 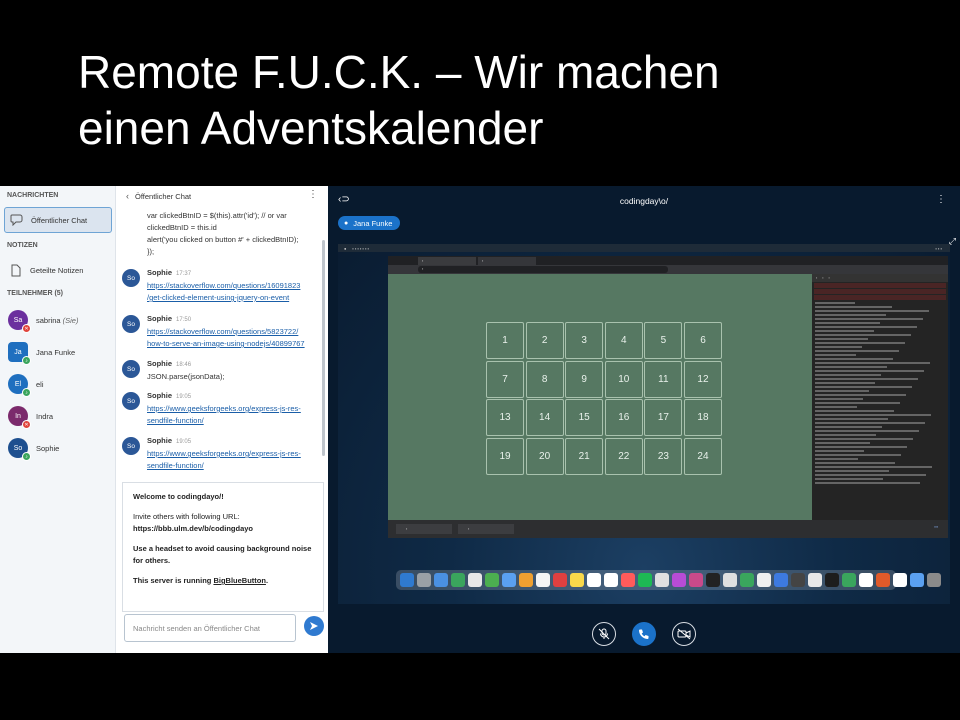 What do you see at coordinates (644, 201) in the screenshot?
I see `room-name: codingday\o/` at bounding box center [644, 201].